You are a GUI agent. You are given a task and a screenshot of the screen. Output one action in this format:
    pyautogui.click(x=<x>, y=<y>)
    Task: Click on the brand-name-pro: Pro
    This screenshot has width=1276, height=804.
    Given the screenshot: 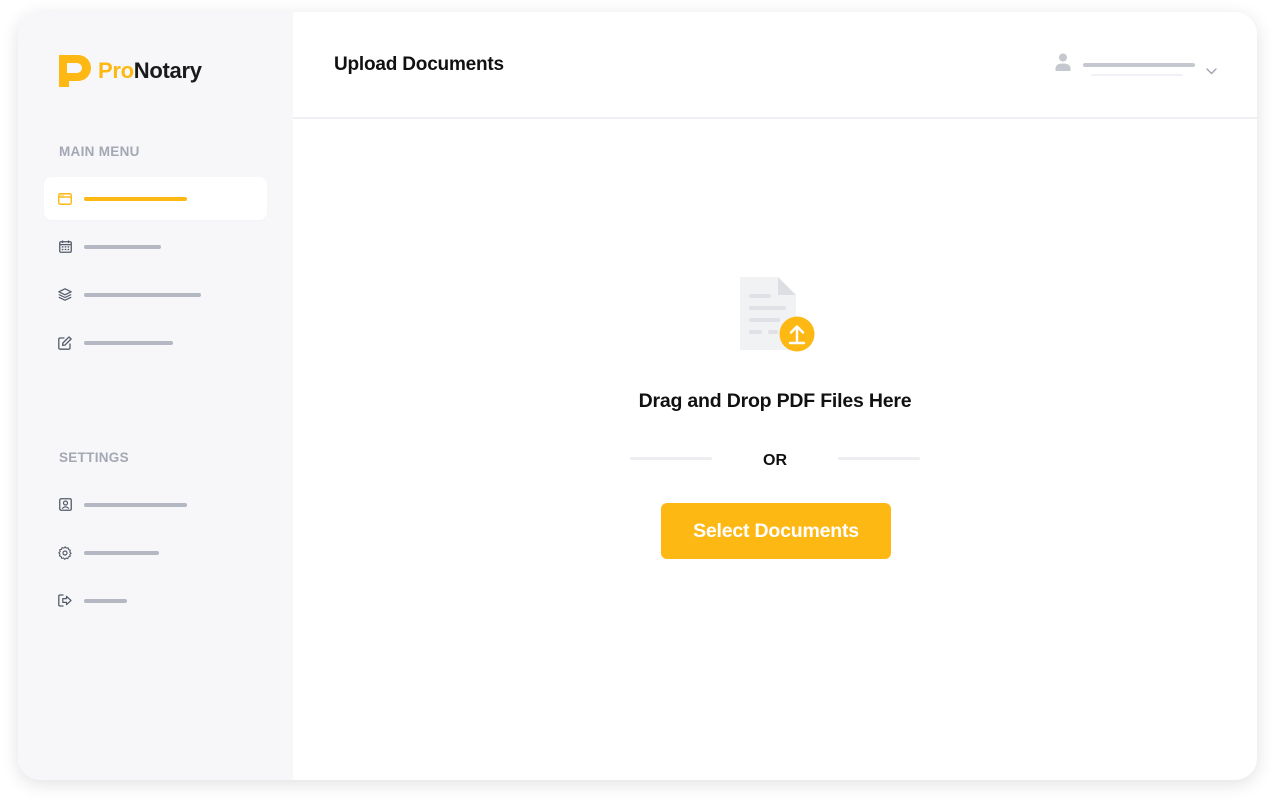 What is the action you would take?
    pyautogui.click(x=116, y=70)
    